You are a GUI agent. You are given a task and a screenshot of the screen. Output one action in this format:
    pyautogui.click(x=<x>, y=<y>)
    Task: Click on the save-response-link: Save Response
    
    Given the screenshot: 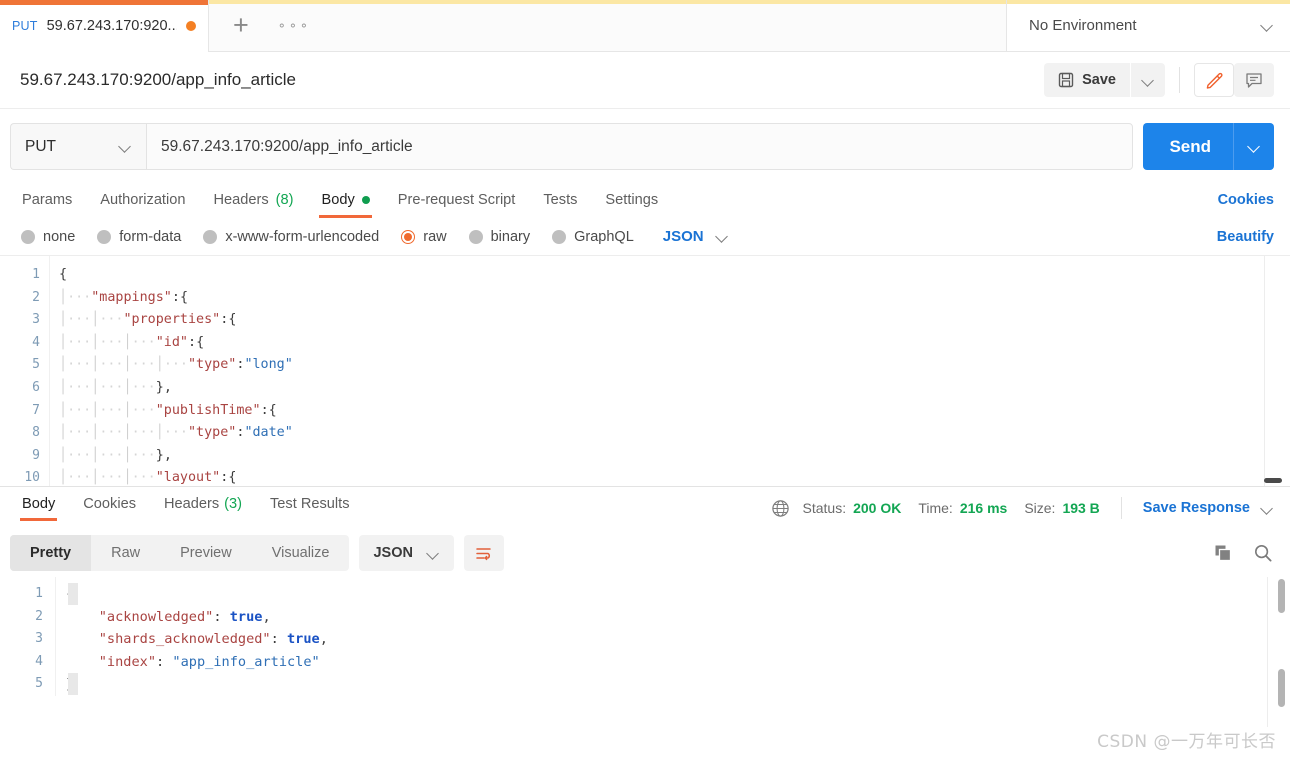 What is the action you would take?
    pyautogui.click(x=1196, y=508)
    